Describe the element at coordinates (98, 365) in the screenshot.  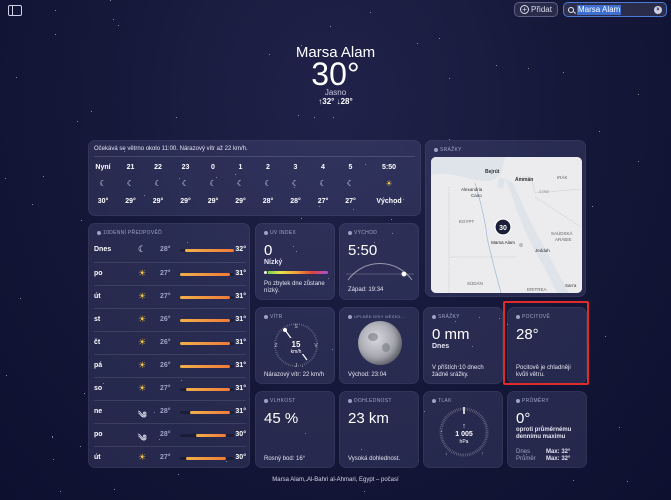
I see `forecast-day: pá` at that location.